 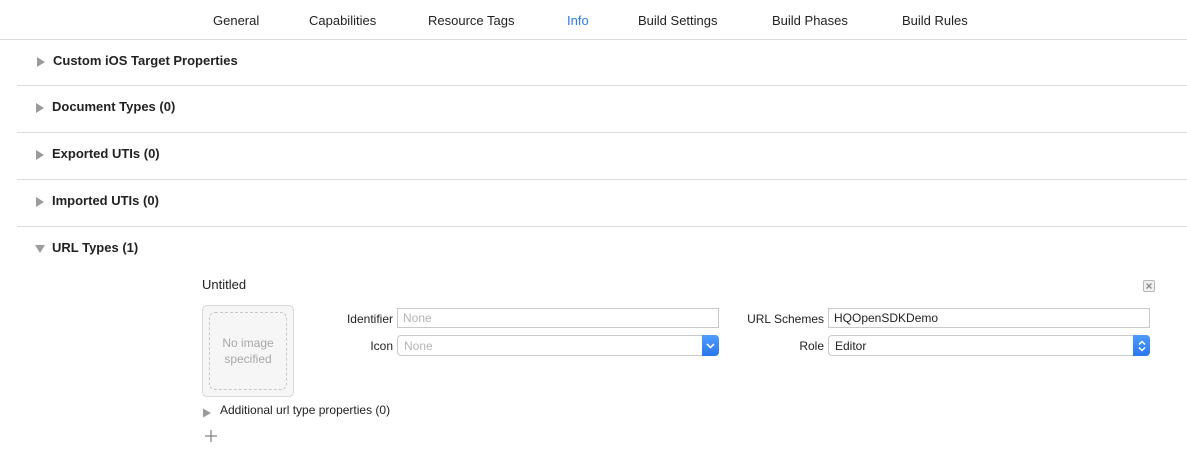 I want to click on additional-properties-label: Additional url type properties (0), so click(x=305, y=410).